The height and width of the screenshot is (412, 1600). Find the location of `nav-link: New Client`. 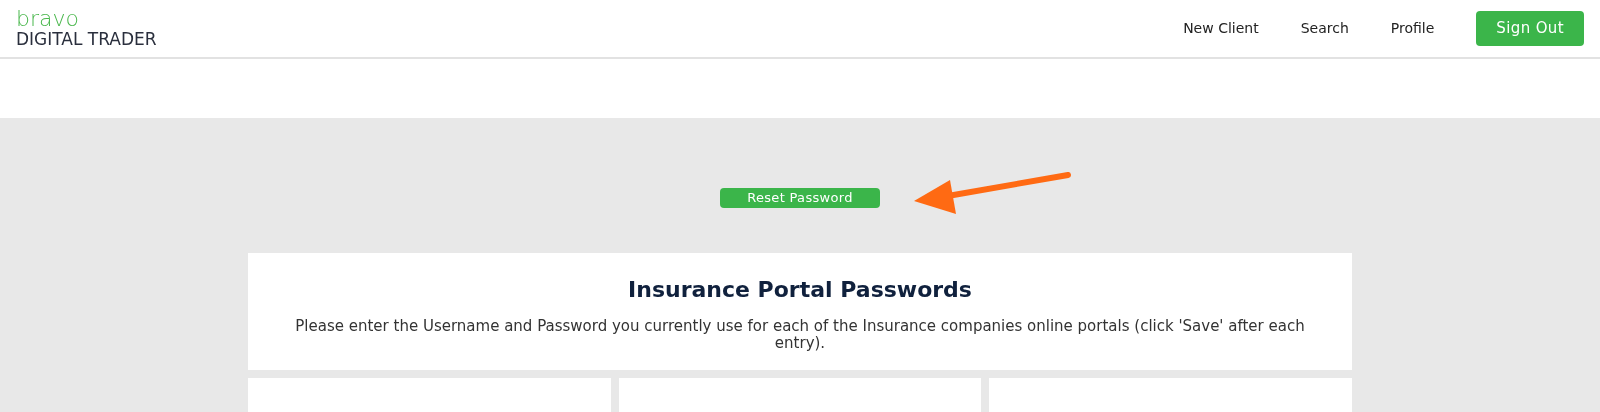

nav-link: New Client is located at coordinates (1221, 28).